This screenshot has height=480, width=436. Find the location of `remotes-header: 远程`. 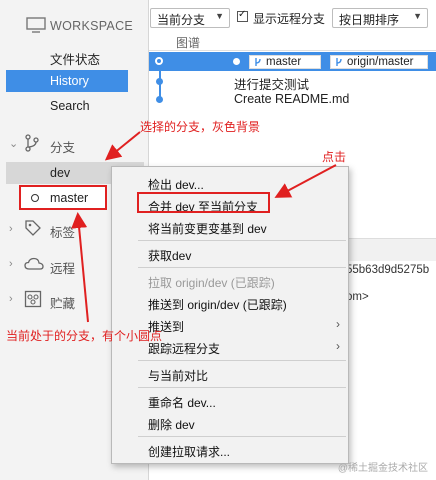

remotes-header: 远程 is located at coordinates (62, 267).